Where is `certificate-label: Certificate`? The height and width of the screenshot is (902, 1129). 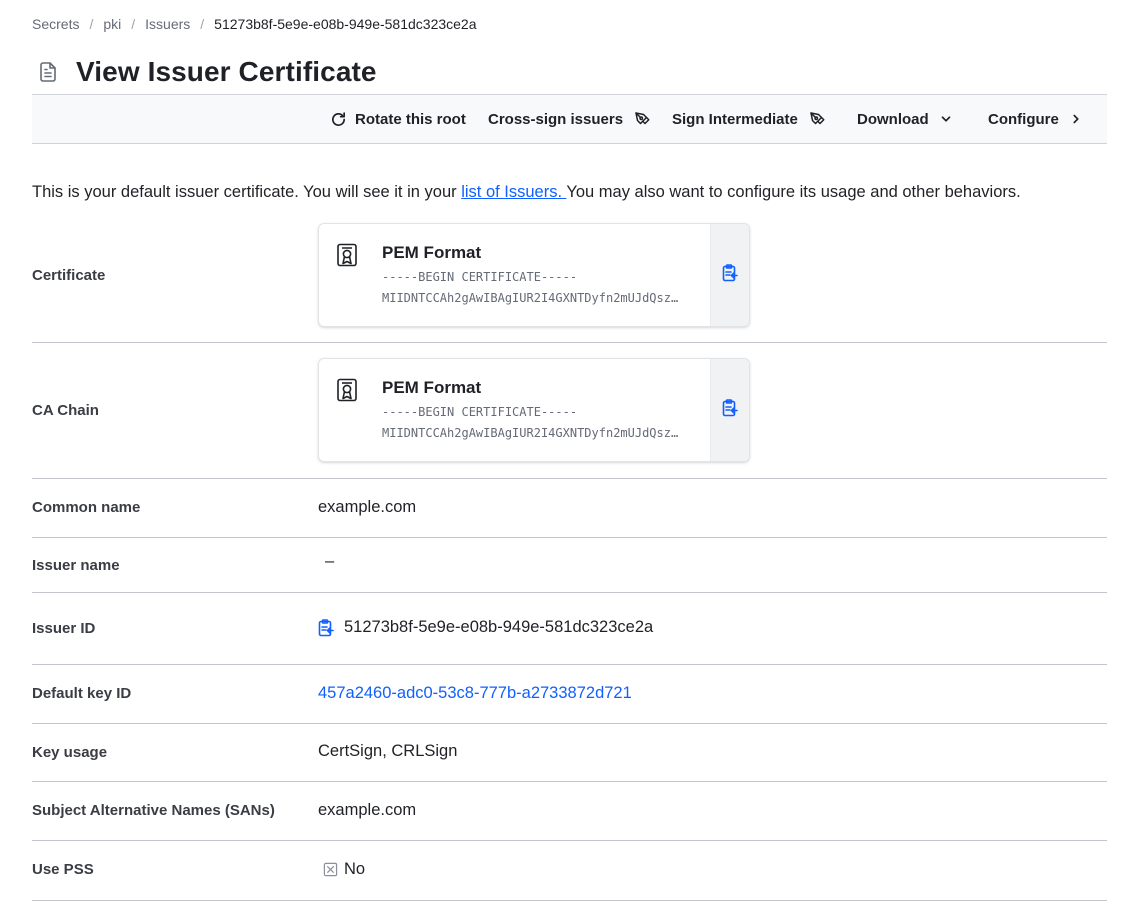
certificate-label: Certificate is located at coordinates (69, 275).